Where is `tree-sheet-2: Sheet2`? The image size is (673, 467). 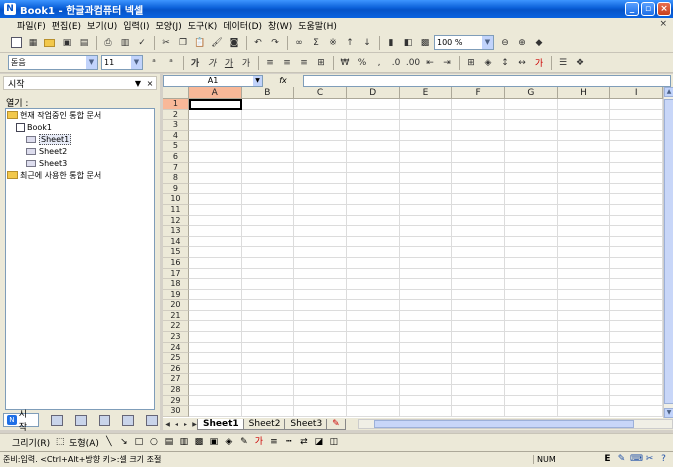 tree-sheet-2: Sheet2 is located at coordinates (80, 151).